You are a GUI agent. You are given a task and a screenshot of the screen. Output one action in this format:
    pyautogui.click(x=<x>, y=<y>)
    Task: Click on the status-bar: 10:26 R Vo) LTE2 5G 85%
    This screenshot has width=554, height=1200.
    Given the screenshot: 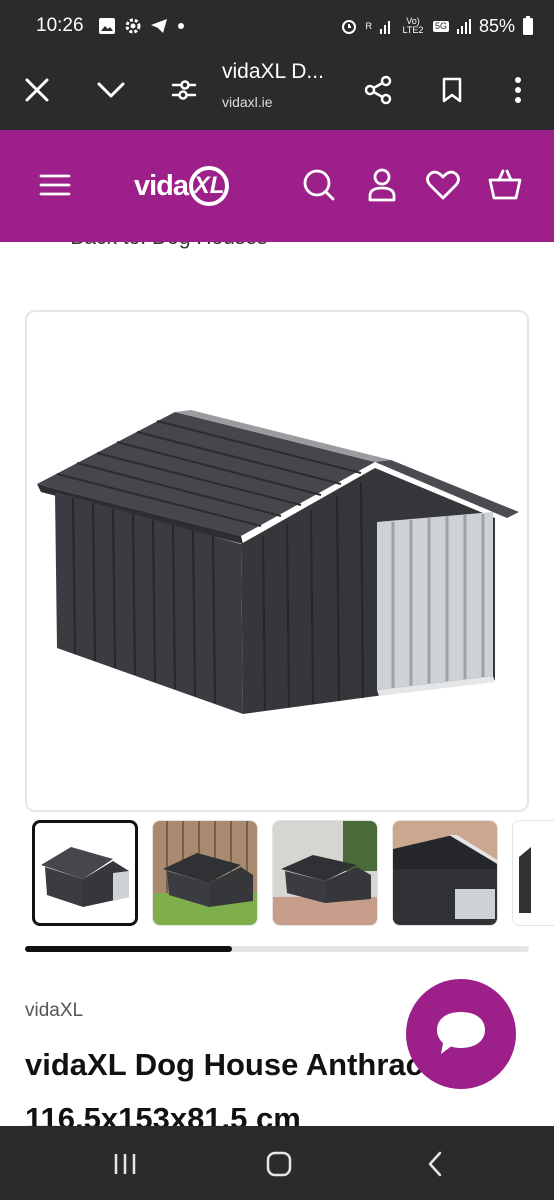 What is the action you would take?
    pyautogui.click(x=277, y=26)
    